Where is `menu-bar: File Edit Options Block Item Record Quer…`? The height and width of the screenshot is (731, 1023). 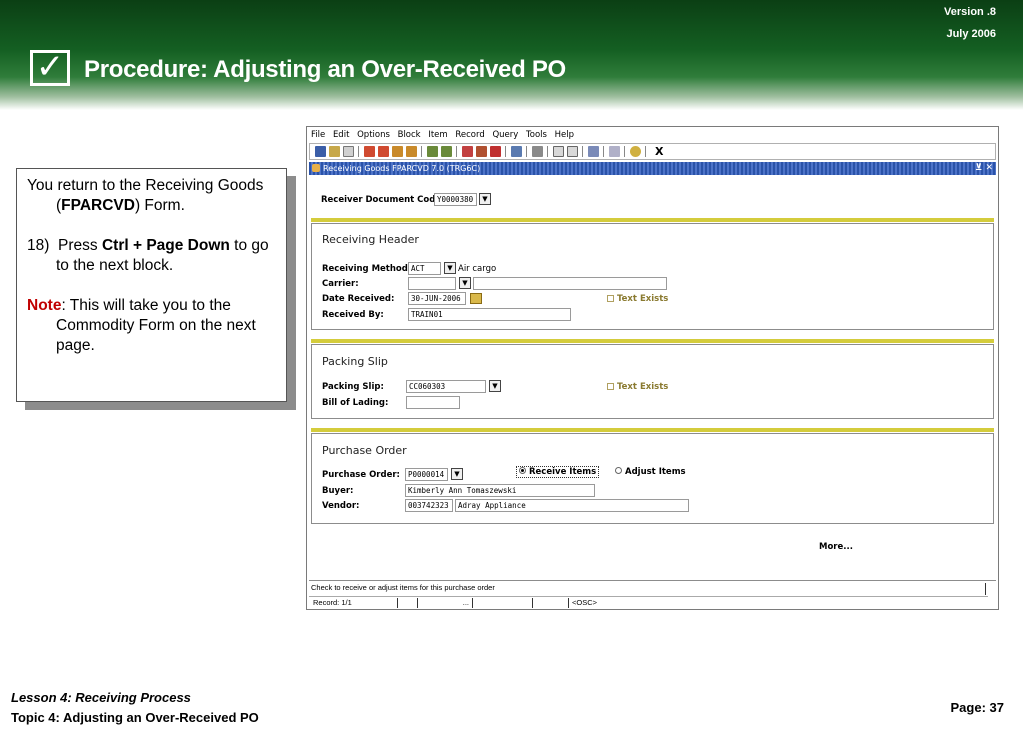 menu-bar: File Edit Options Block Item Record Quer… is located at coordinates (652, 135).